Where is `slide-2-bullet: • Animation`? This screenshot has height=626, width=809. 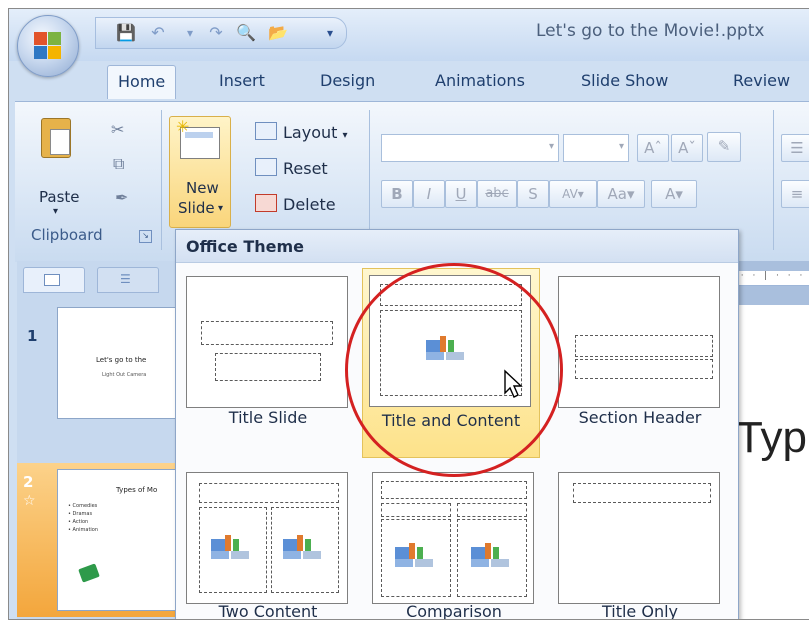 slide-2-bullet: • Animation is located at coordinates (83, 530).